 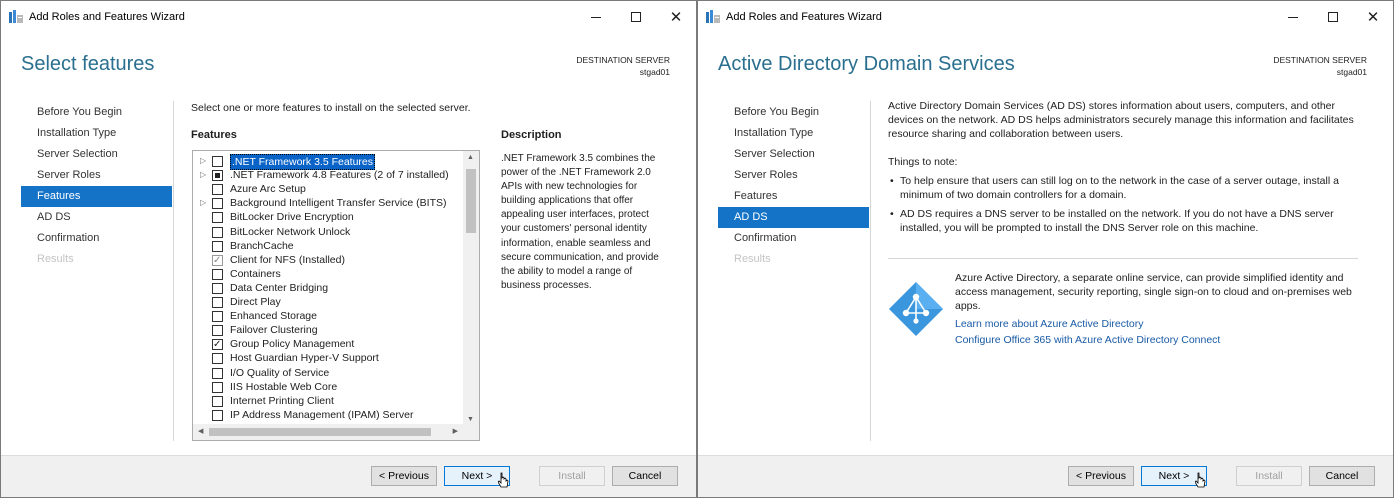 What do you see at coordinates (292, 344) in the screenshot?
I see `feature-label: Group Policy Management` at bounding box center [292, 344].